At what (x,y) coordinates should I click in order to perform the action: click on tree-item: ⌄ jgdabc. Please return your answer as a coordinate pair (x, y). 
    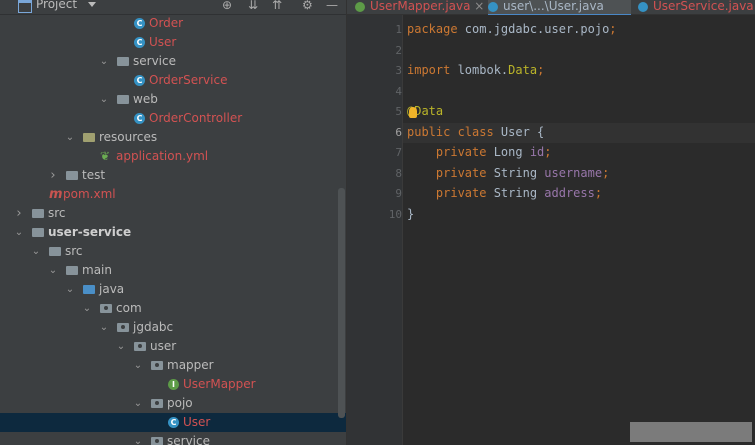
    Looking at the image, I should click on (173, 327).